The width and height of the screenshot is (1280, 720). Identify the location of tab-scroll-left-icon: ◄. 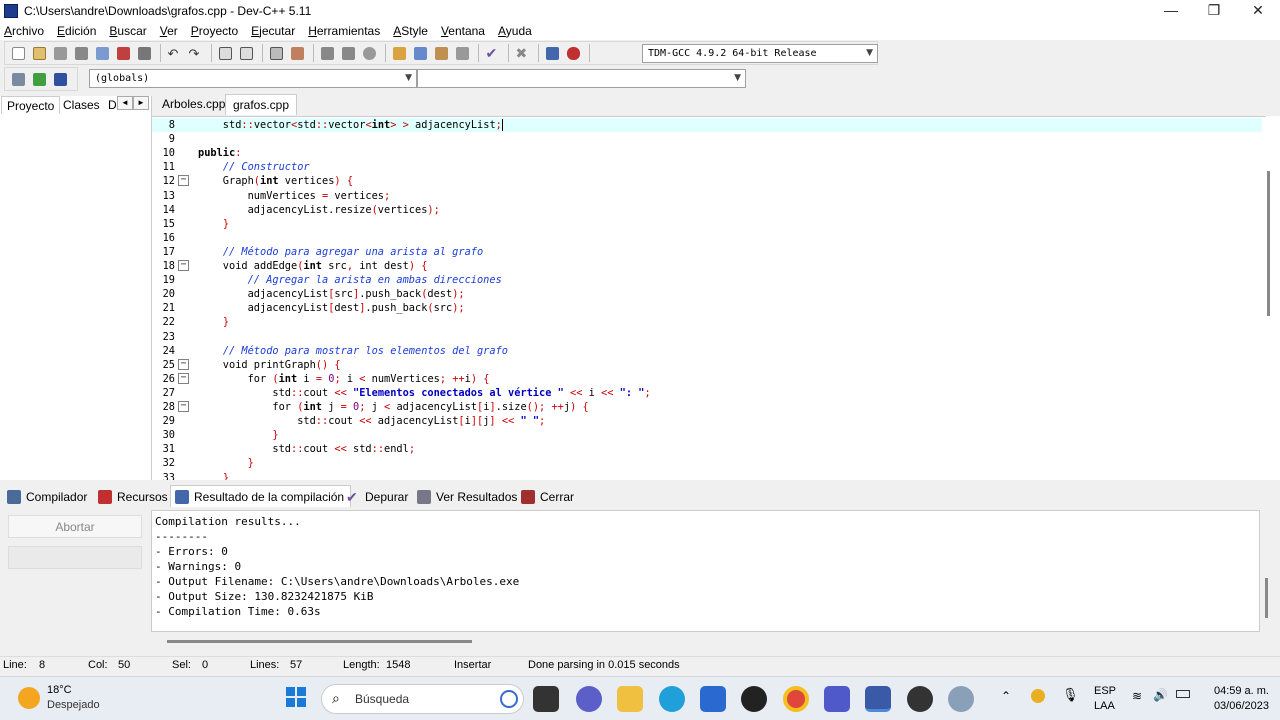
(125, 103).